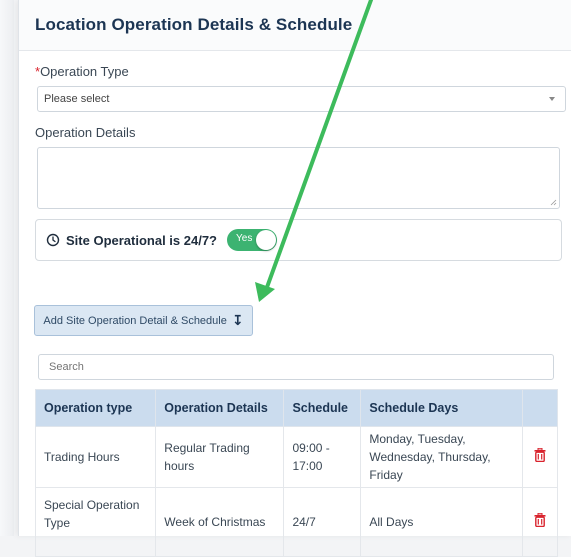  Describe the element at coordinates (298, 240) in the screenshot. I see `site-operational-box: Site Operational is 24/7? Yes` at that location.